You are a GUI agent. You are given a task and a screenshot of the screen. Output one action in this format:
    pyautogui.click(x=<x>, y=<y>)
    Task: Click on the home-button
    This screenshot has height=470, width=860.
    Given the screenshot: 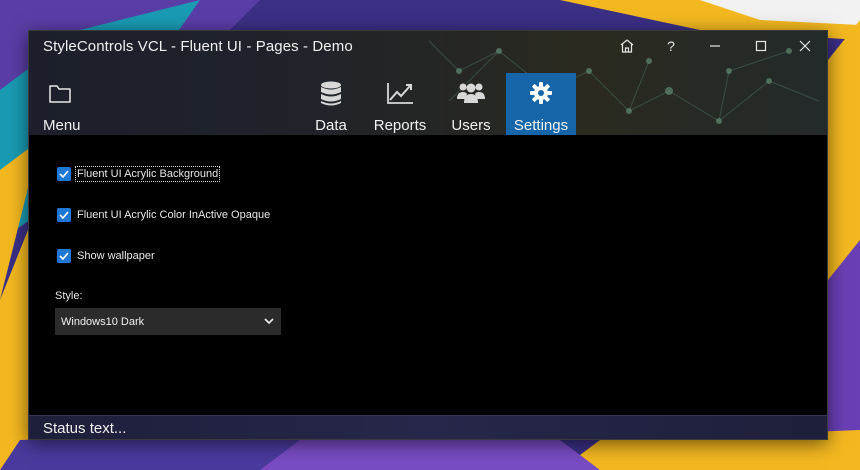 What is the action you would take?
    pyautogui.click(x=627, y=46)
    